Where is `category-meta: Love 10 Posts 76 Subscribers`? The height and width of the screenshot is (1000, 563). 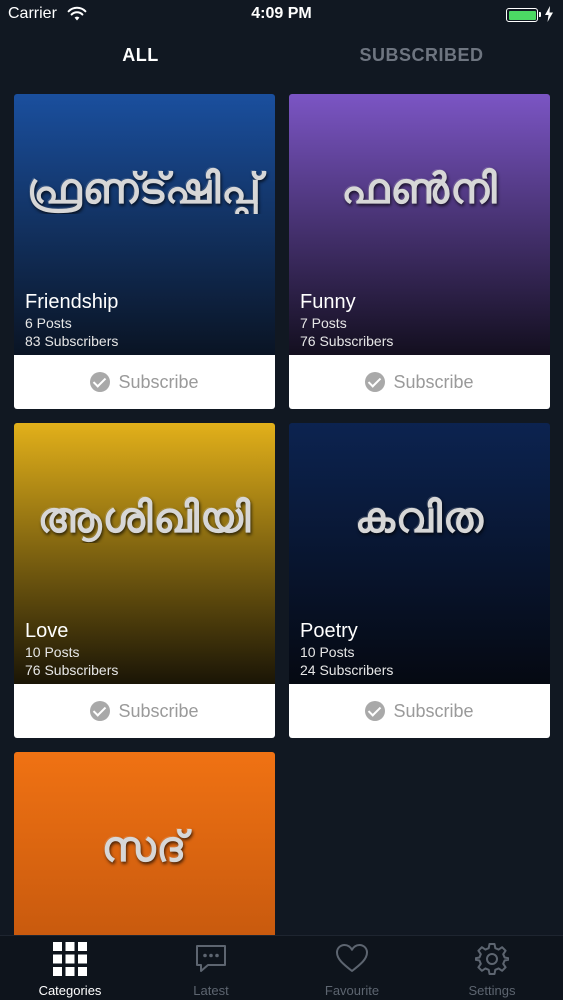 category-meta: Love 10 Posts 76 Subscribers is located at coordinates (71, 649).